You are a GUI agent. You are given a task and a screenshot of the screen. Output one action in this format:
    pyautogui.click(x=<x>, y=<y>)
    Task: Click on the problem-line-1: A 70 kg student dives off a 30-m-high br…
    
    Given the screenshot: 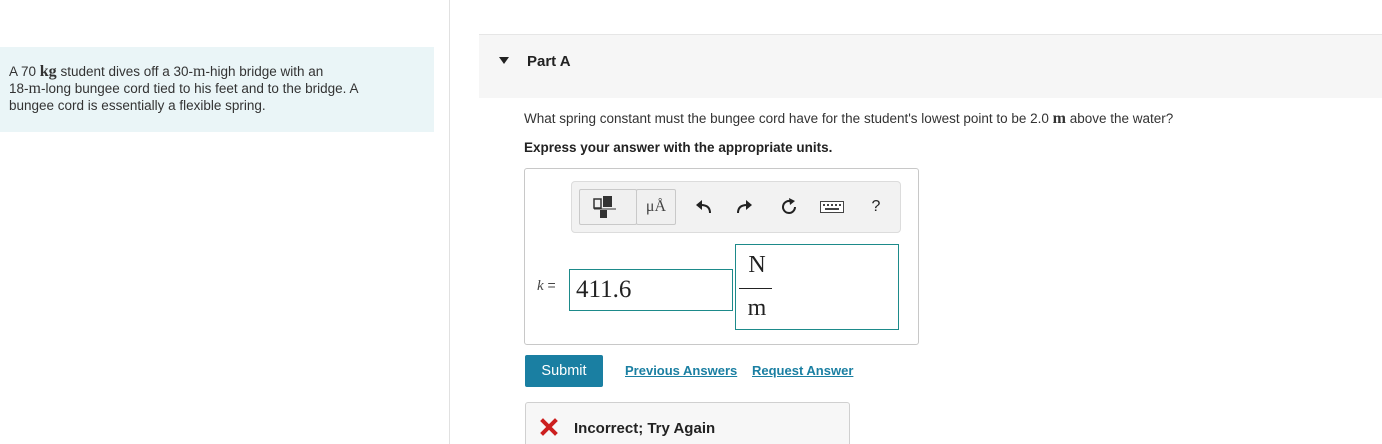 What is the action you would take?
    pyautogui.click(x=216, y=71)
    